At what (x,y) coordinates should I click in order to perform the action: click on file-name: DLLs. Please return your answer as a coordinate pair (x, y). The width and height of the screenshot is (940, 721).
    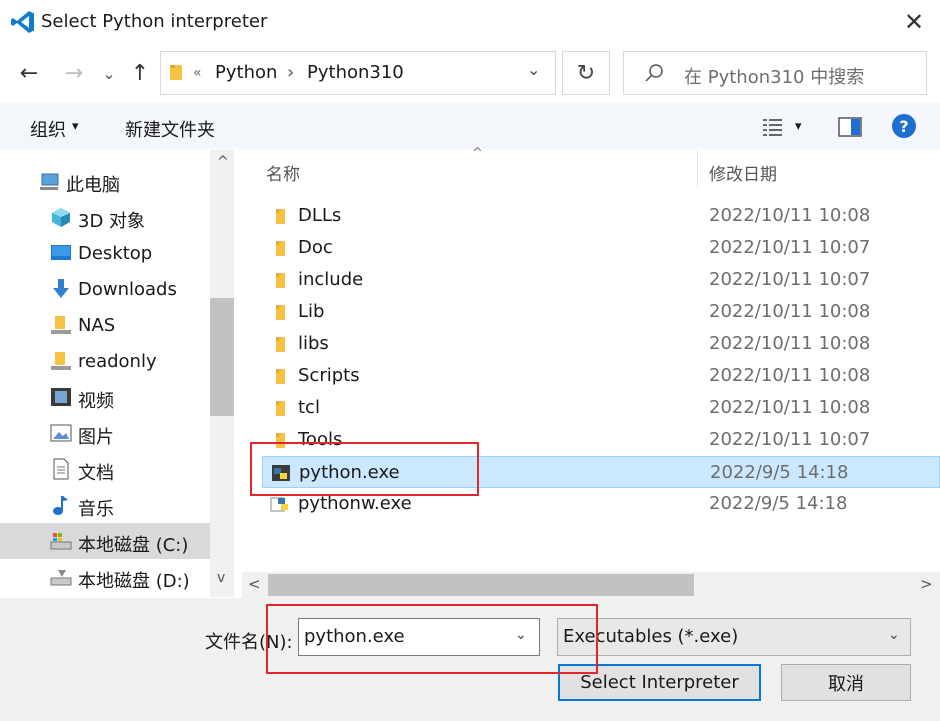
    Looking at the image, I should click on (320, 215).